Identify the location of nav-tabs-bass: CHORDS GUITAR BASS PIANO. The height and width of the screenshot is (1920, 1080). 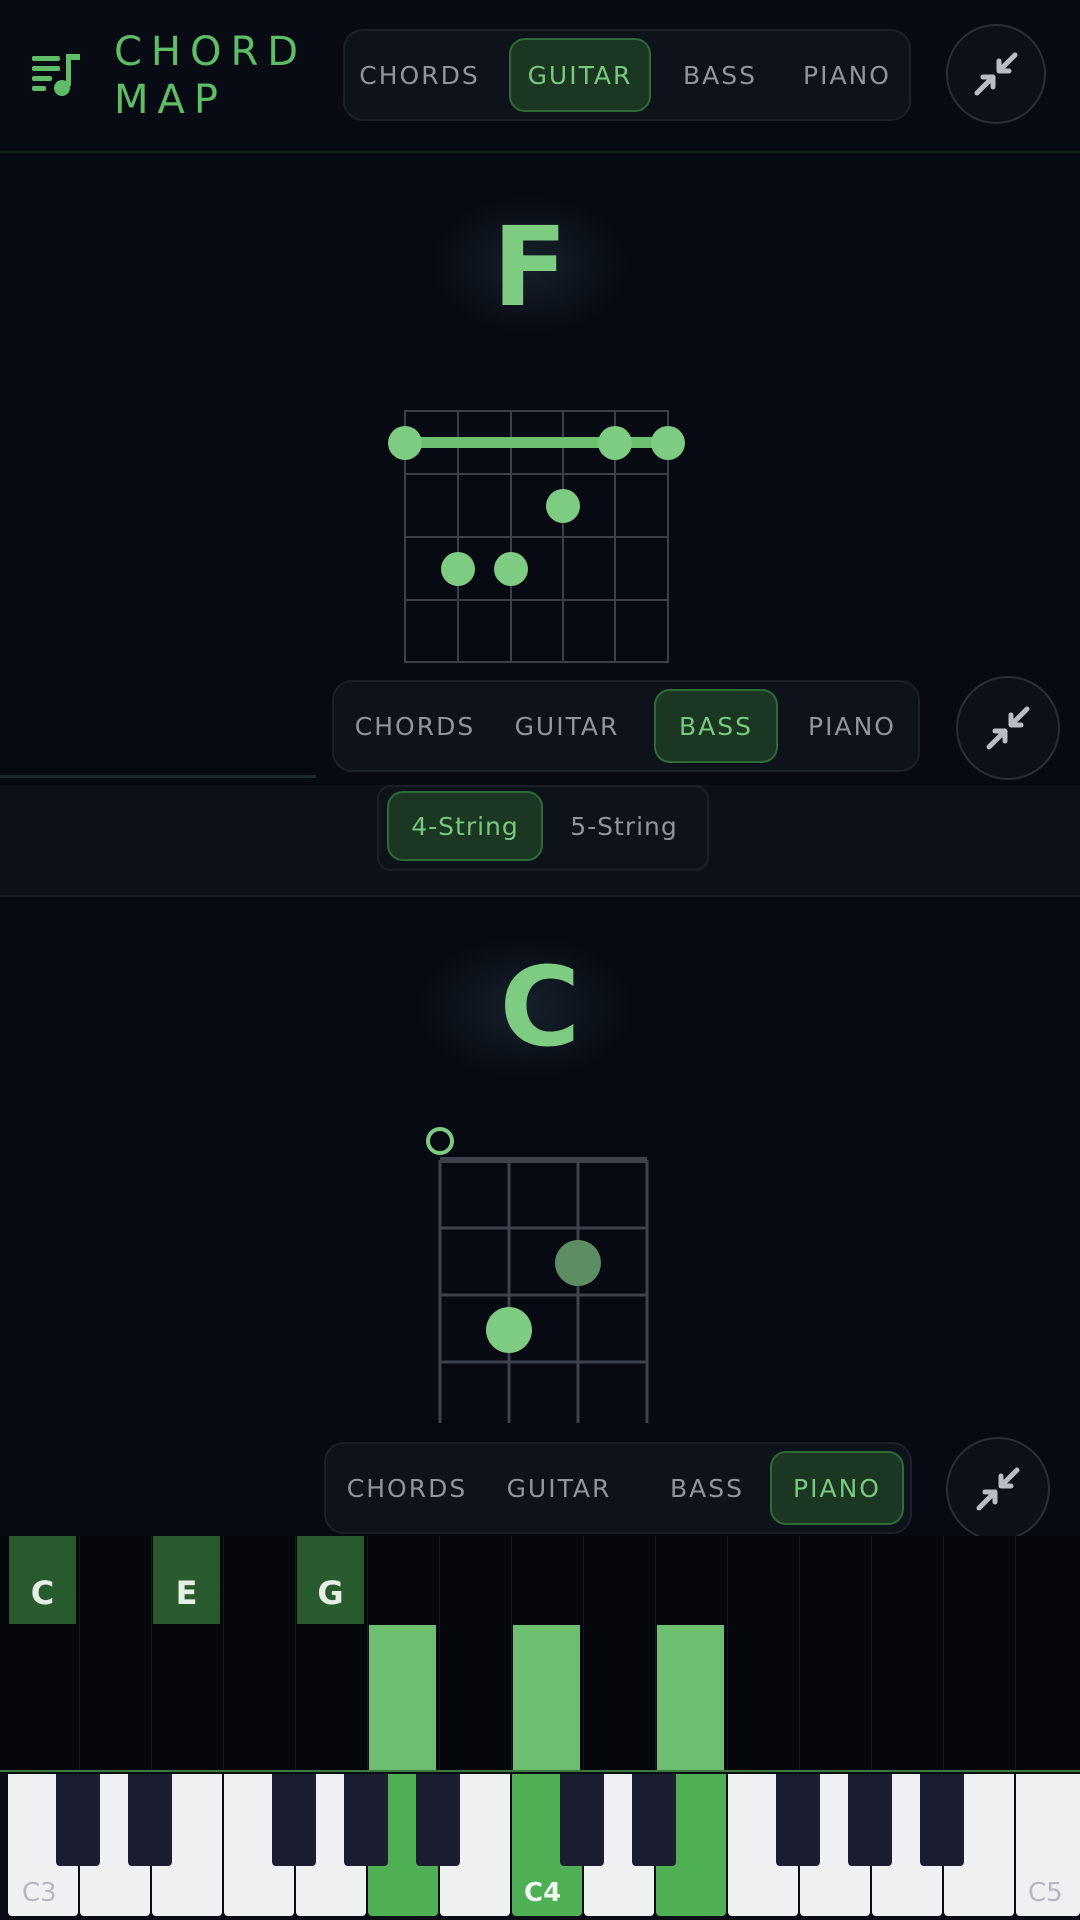
(626, 726).